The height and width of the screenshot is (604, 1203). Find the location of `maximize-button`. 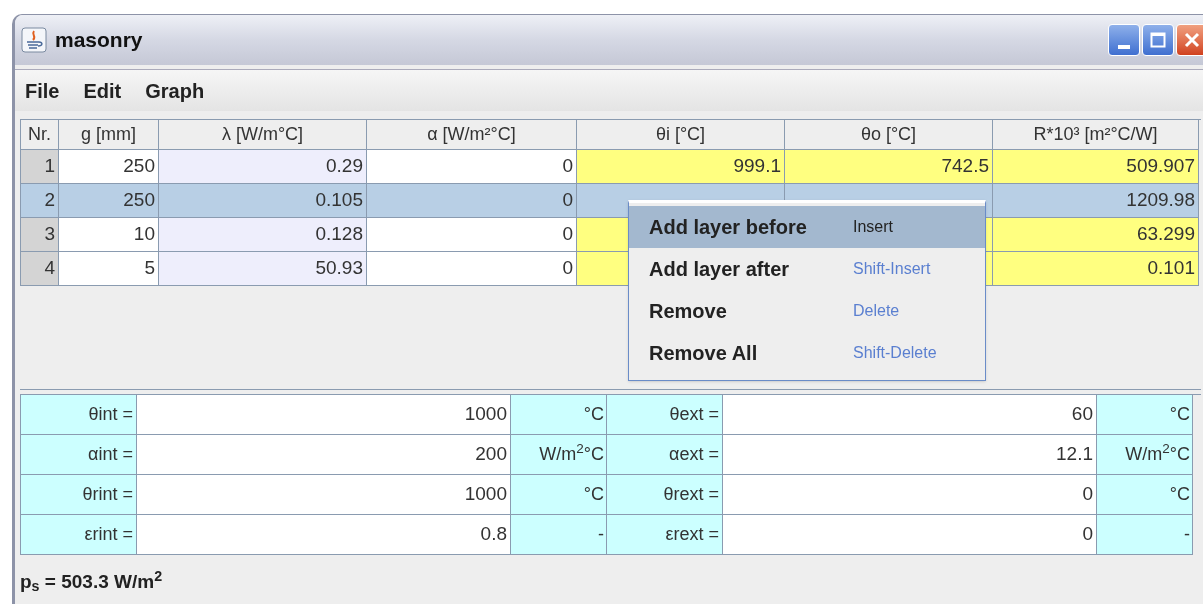

maximize-button is located at coordinates (1158, 40).